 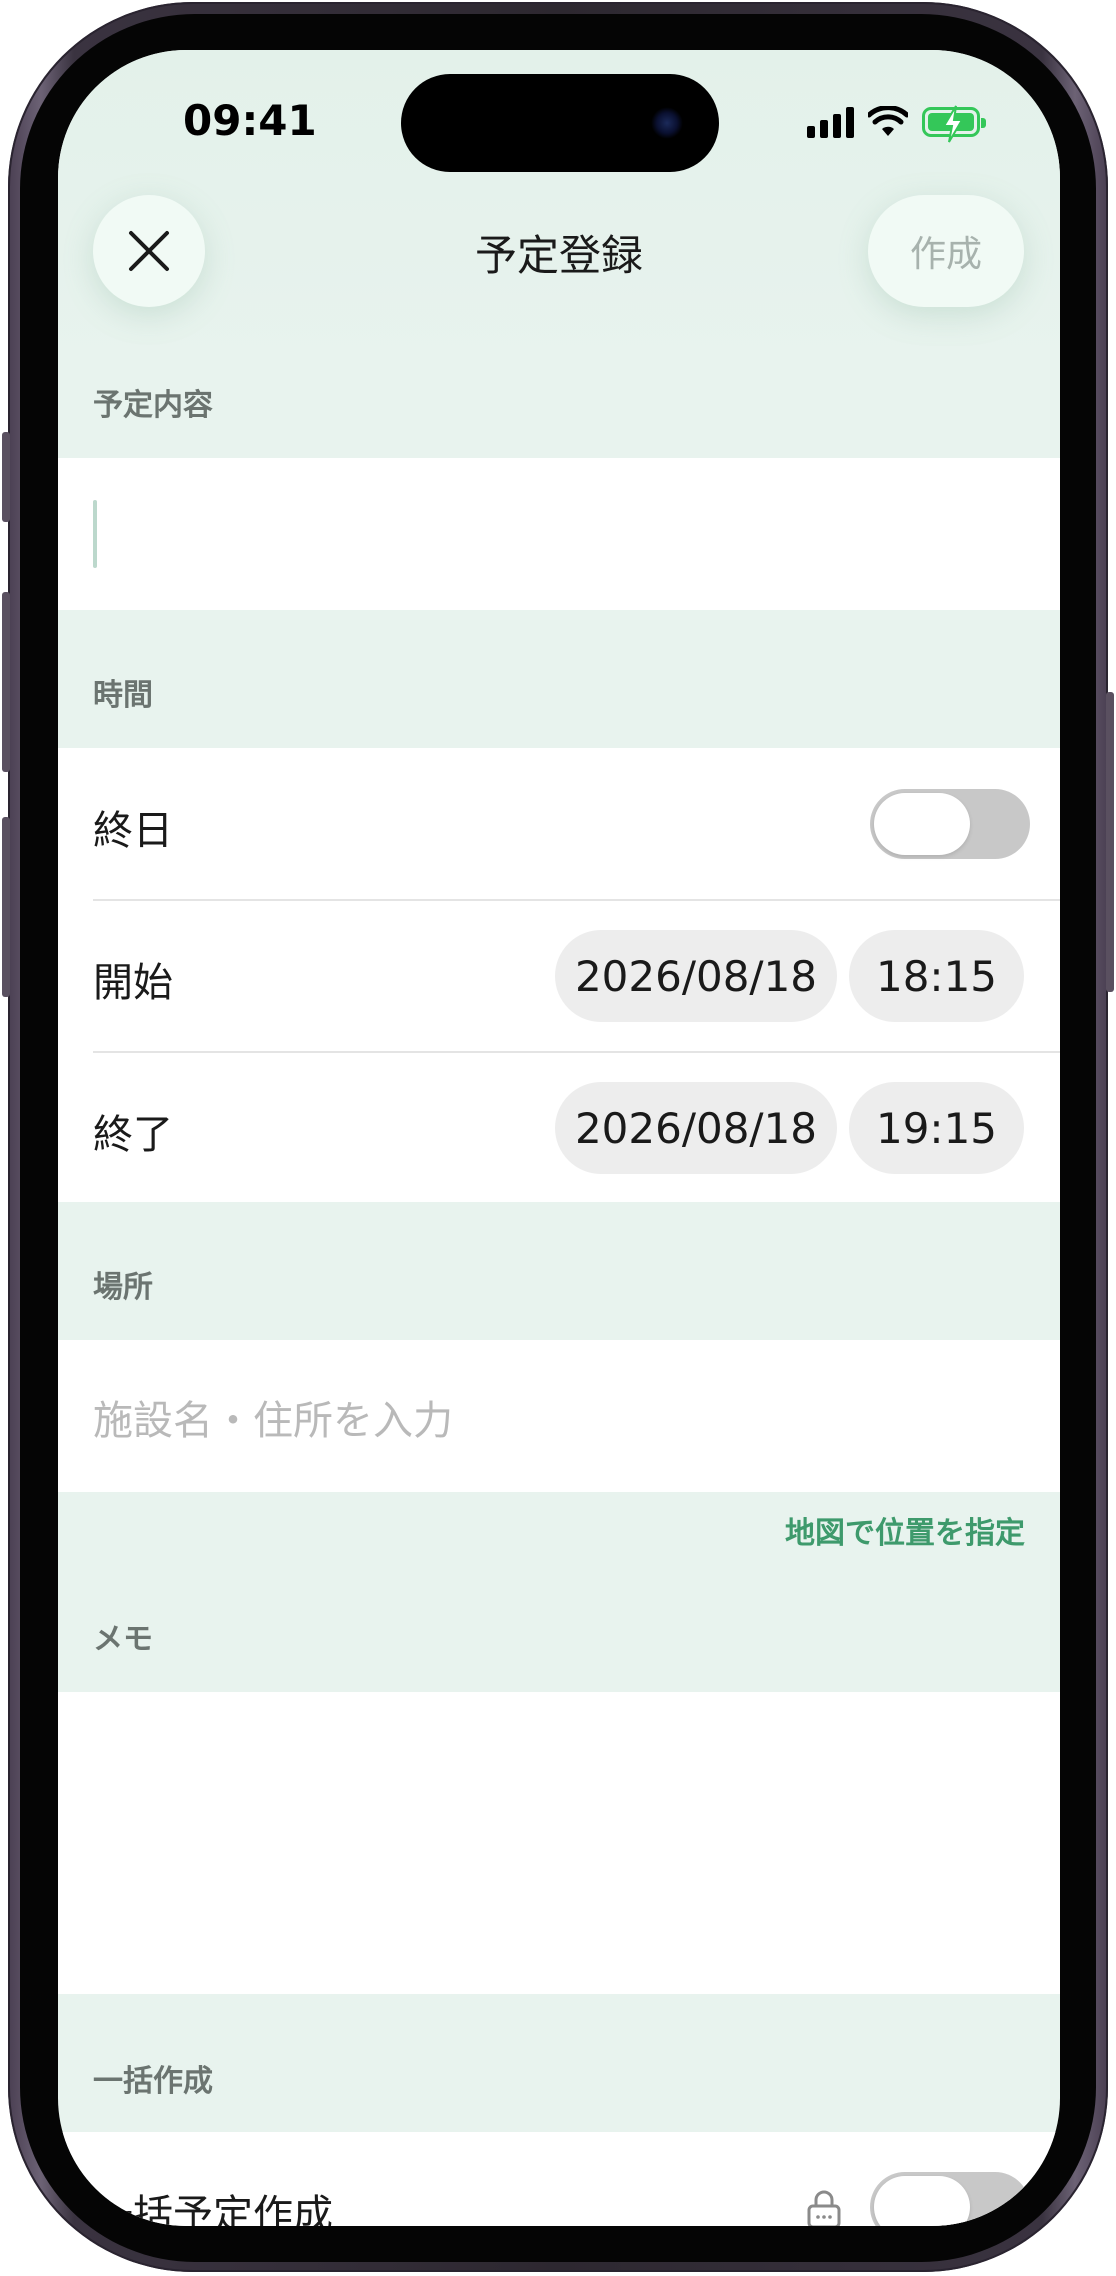 What do you see at coordinates (123, 695) in the screenshot?
I see `section-header-time: 時間` at bounding box center [123, 695].